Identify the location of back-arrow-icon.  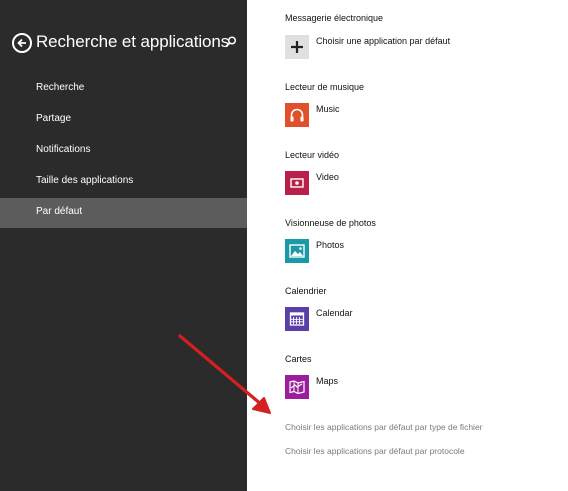
(21, 43).